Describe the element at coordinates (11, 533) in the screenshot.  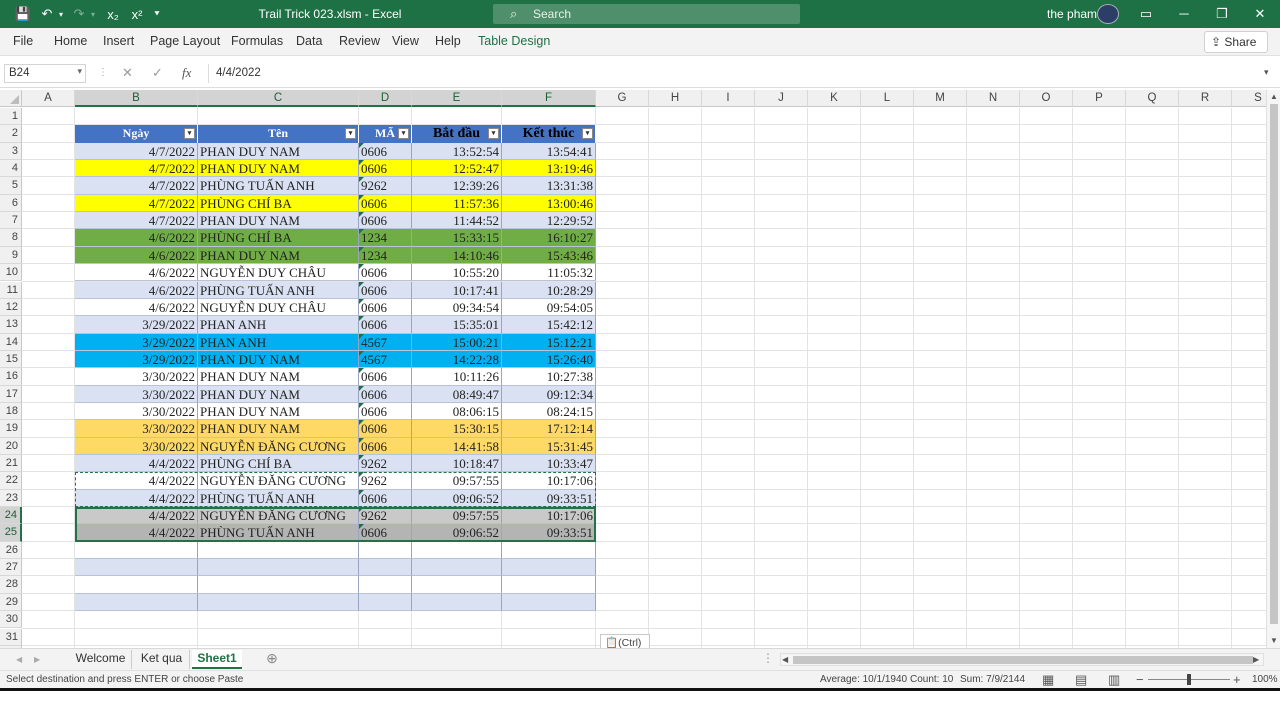
I see `row-header-25: 25` at that location.